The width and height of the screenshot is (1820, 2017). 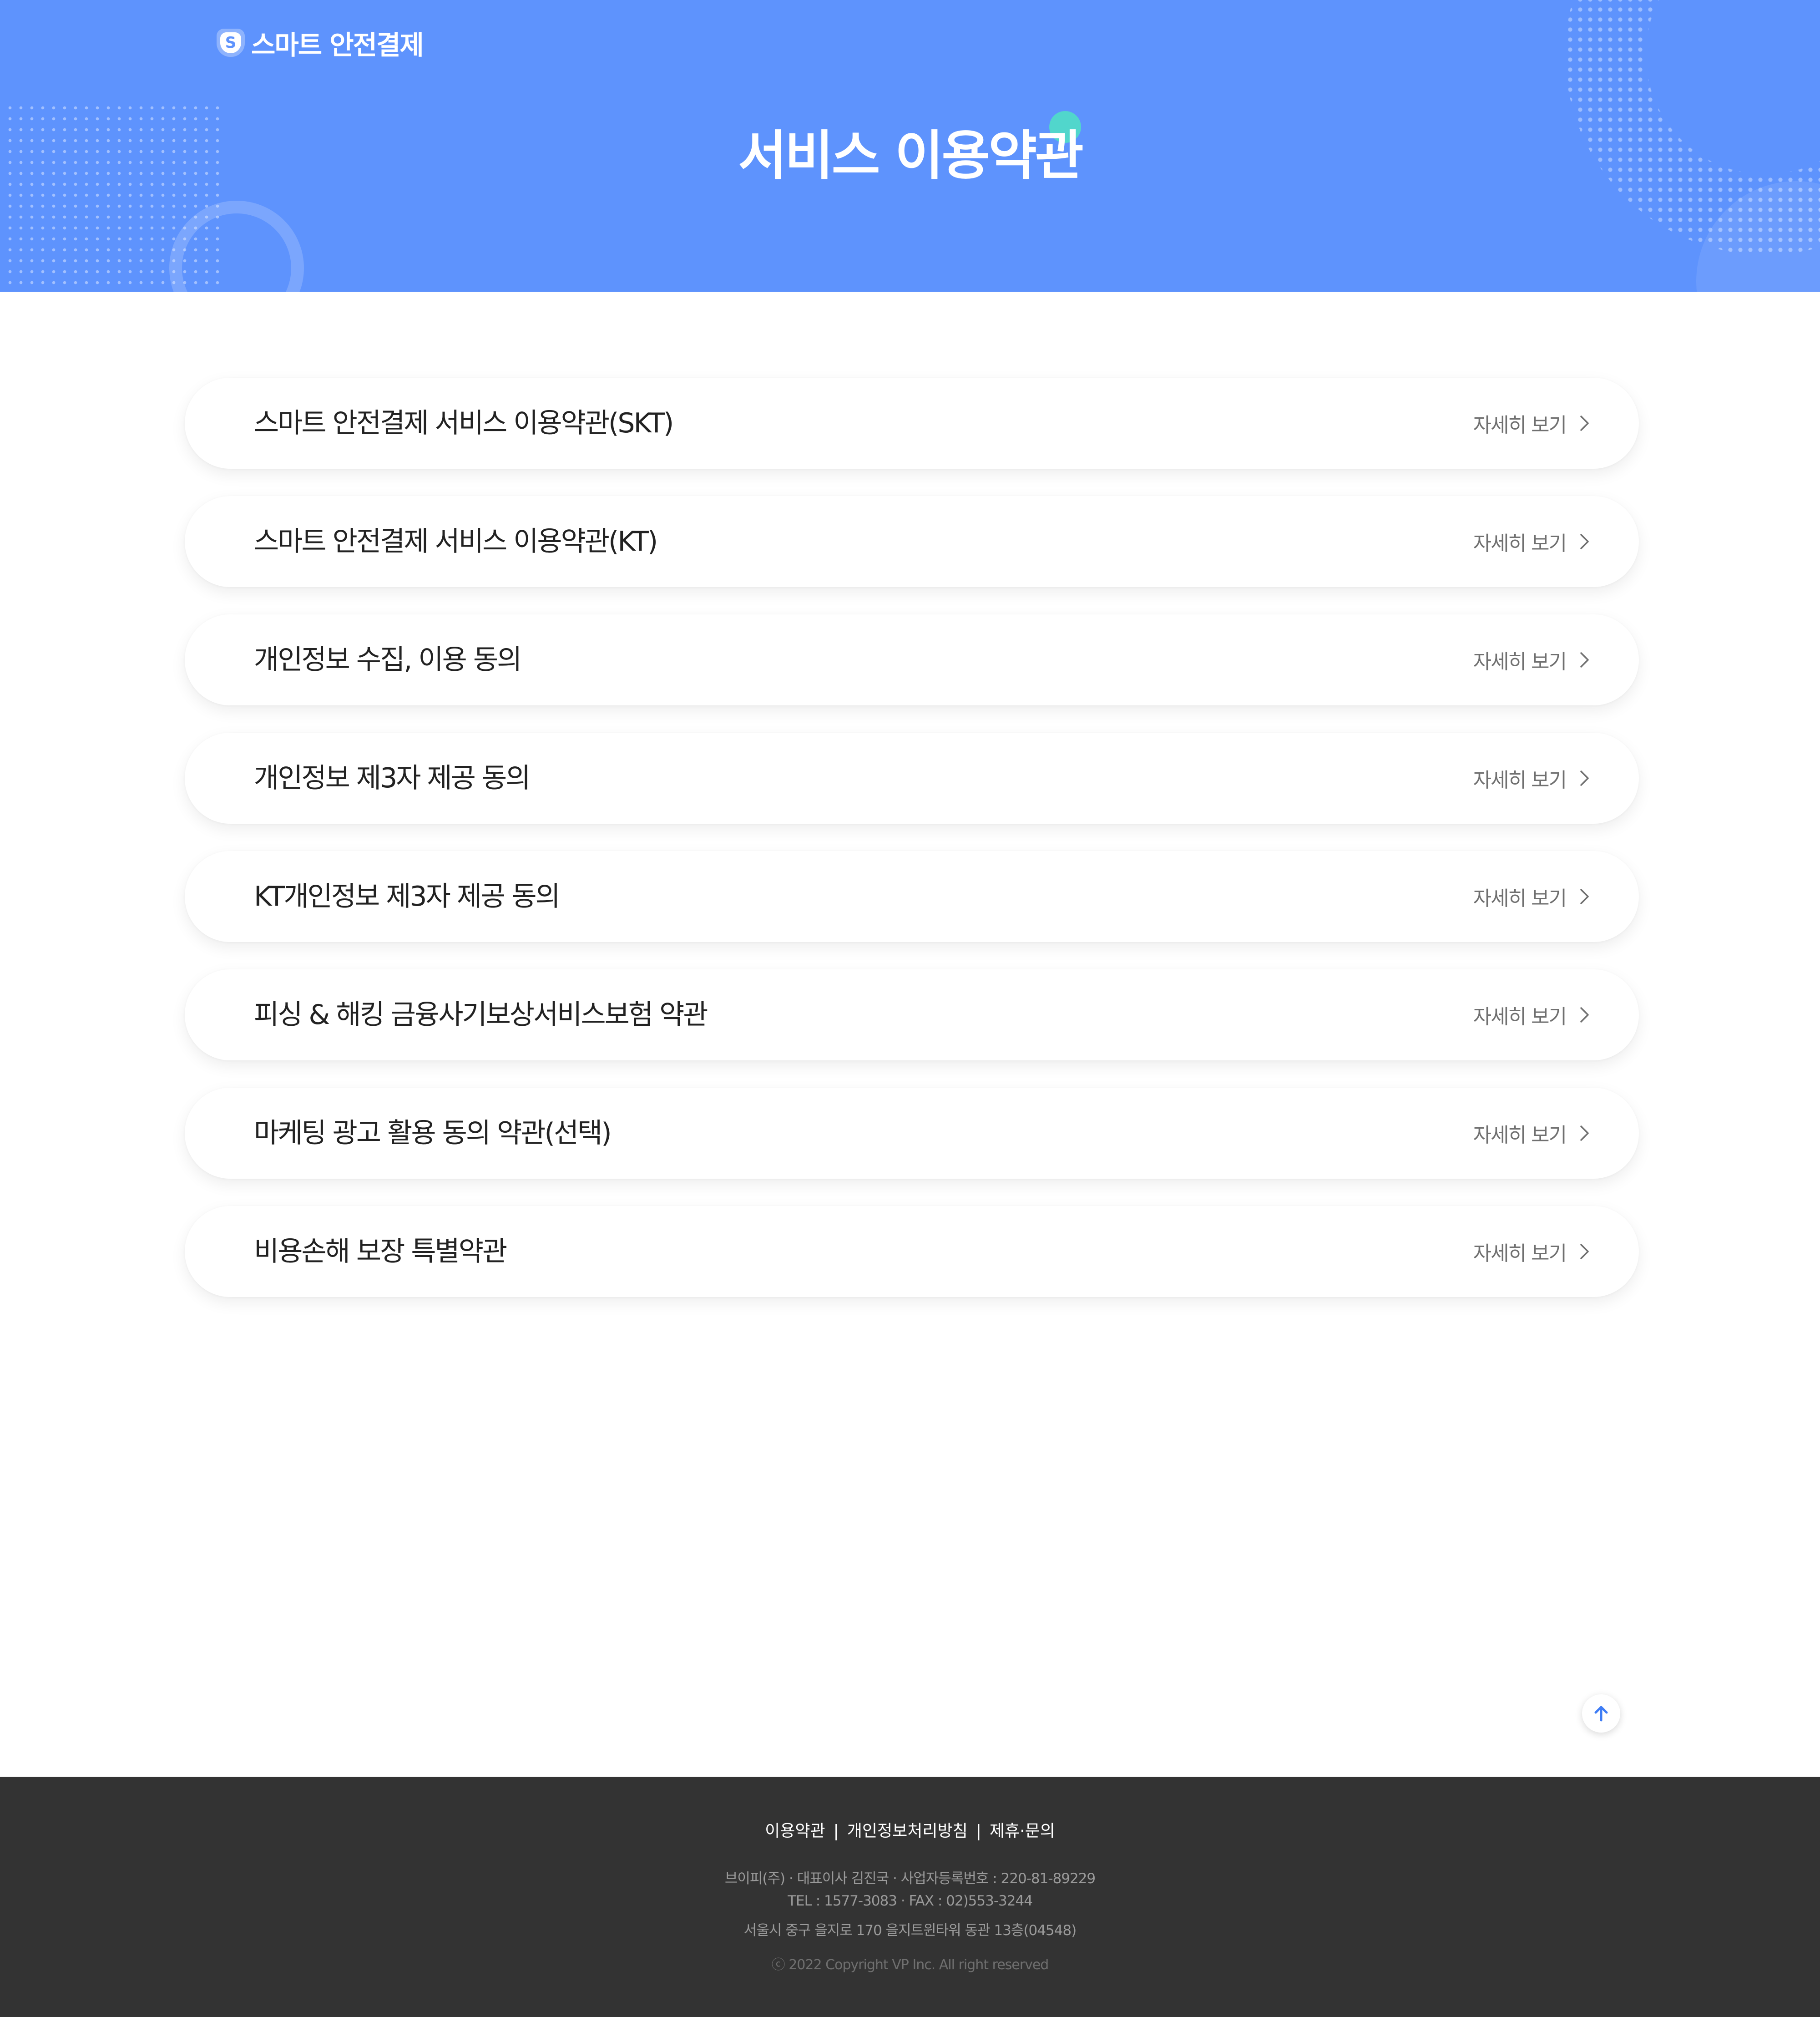 I want to click on footer-link-contact: 제휴·문의, so click(x=1023, y=1831).